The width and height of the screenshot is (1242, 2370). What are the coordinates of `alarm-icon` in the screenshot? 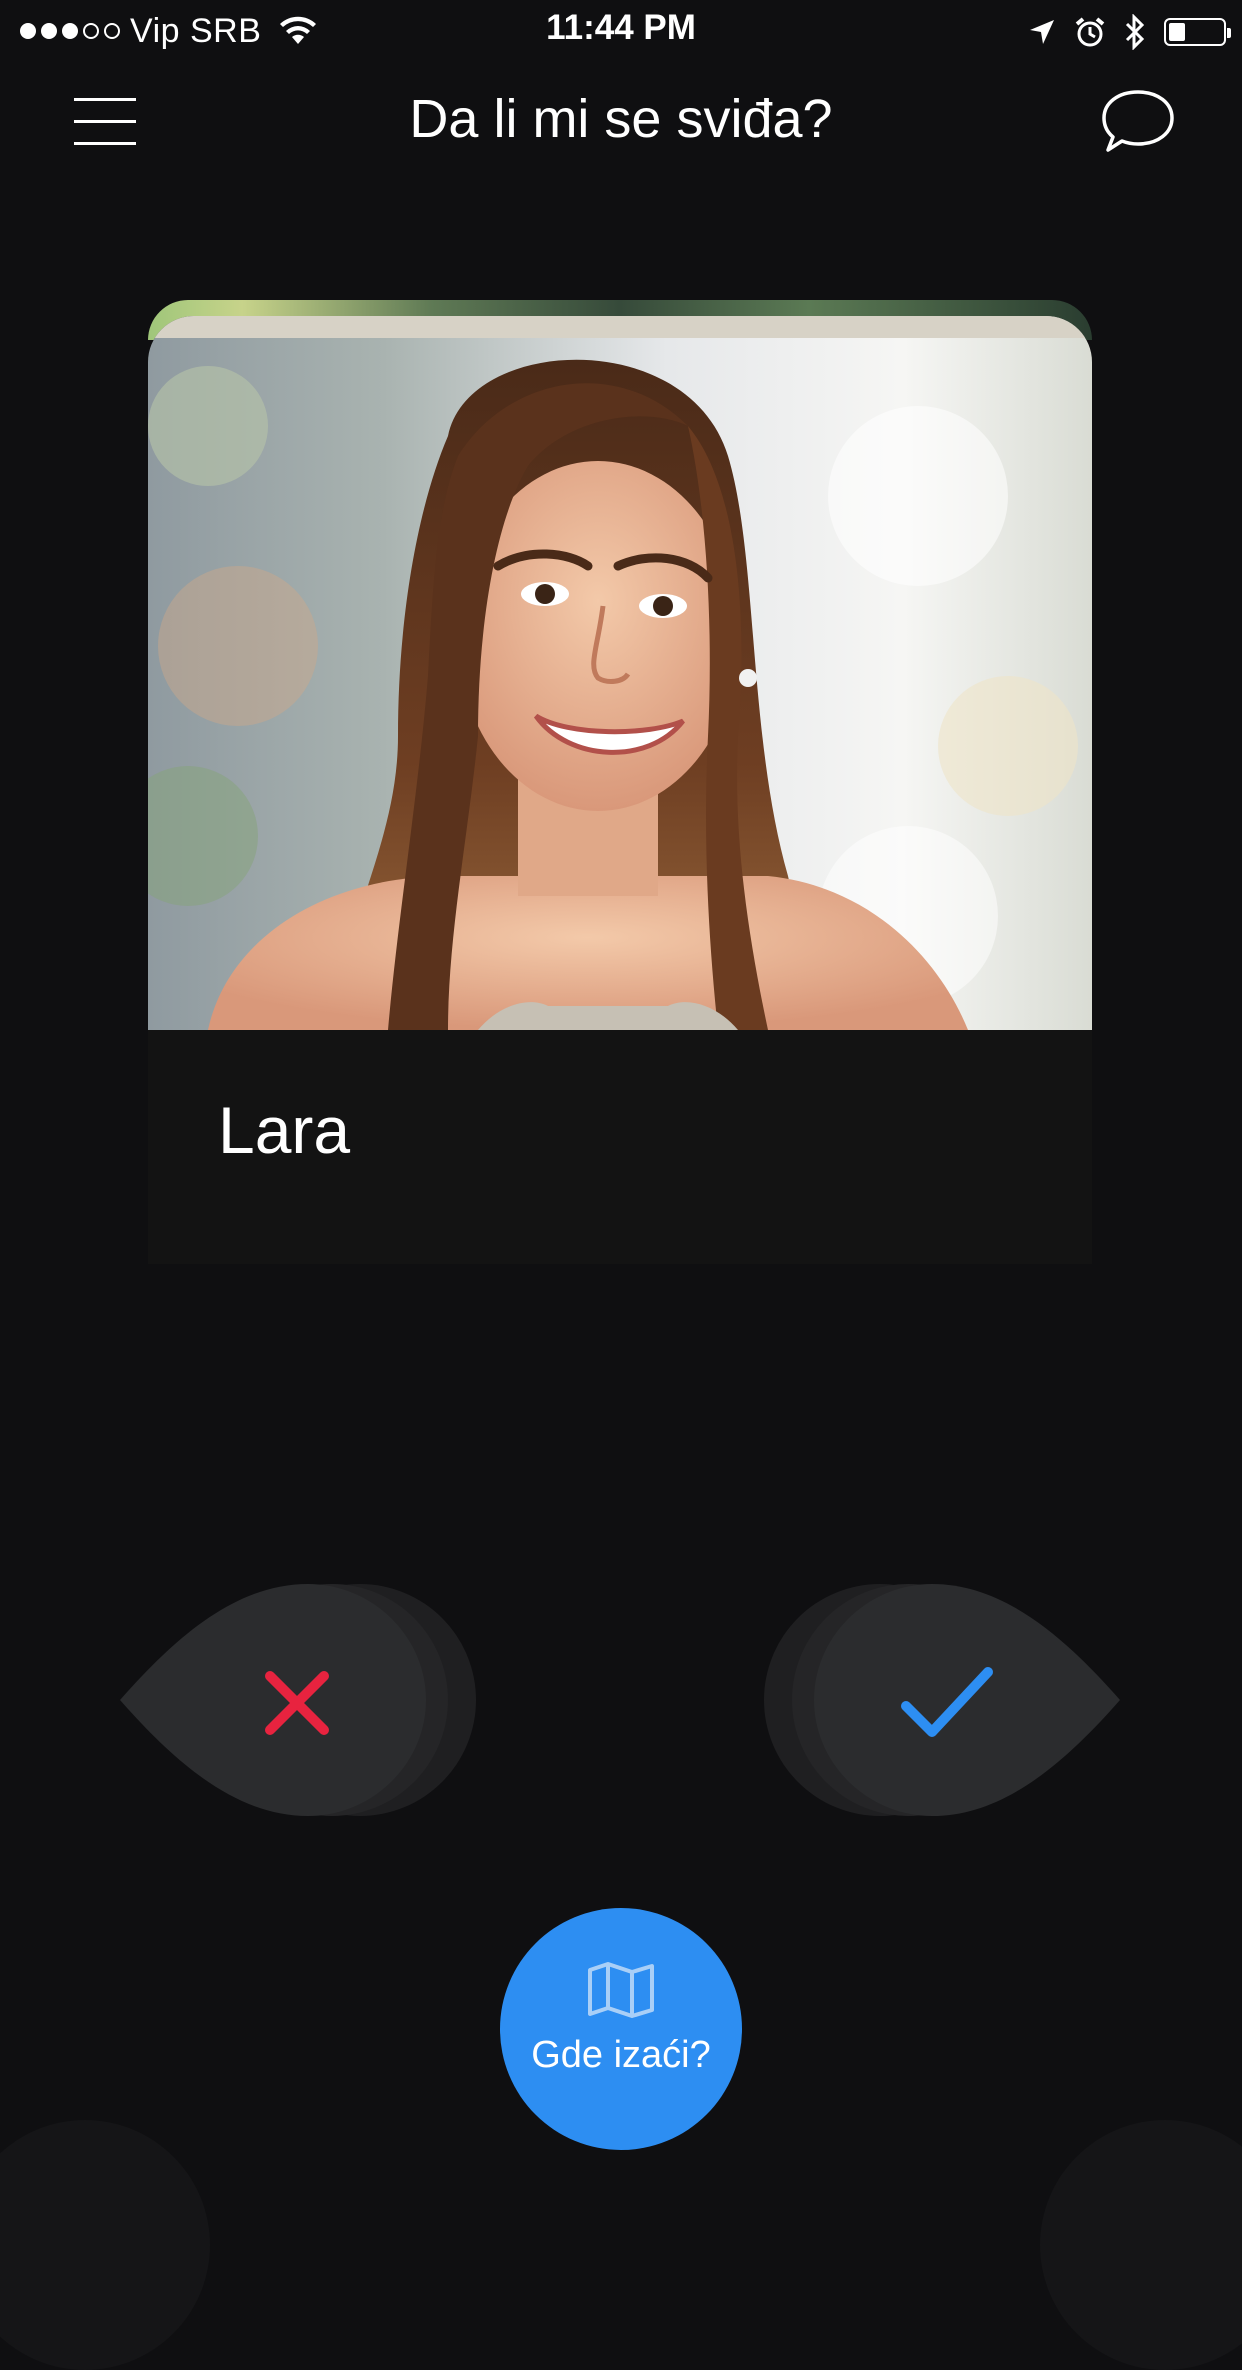 It's located at (1090, 32).